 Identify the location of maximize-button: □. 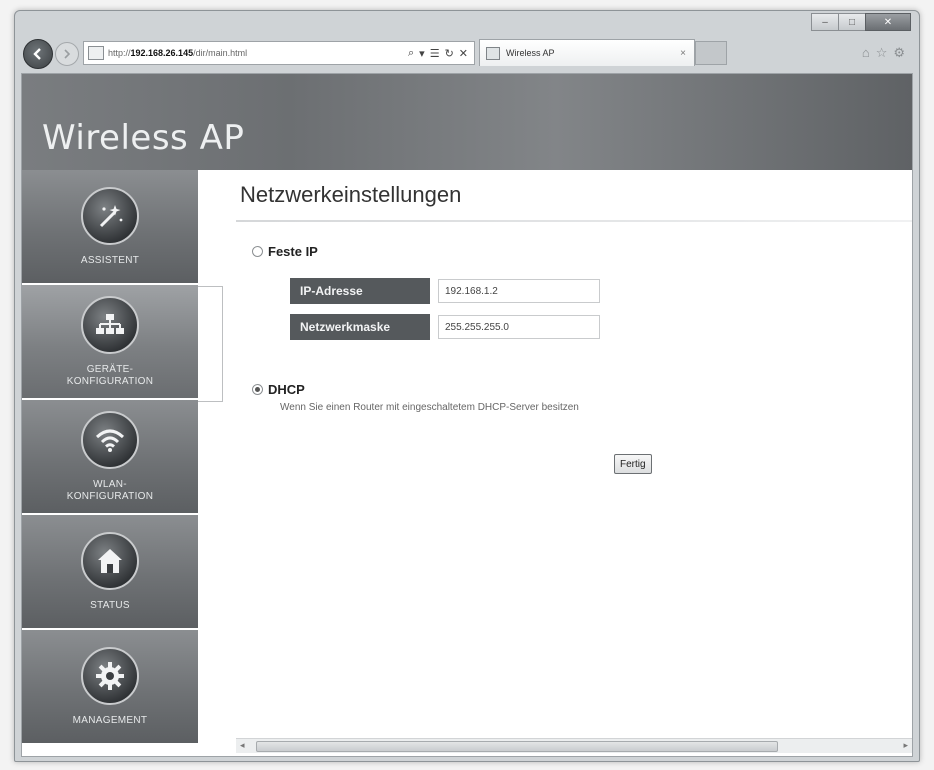
(852, 22).